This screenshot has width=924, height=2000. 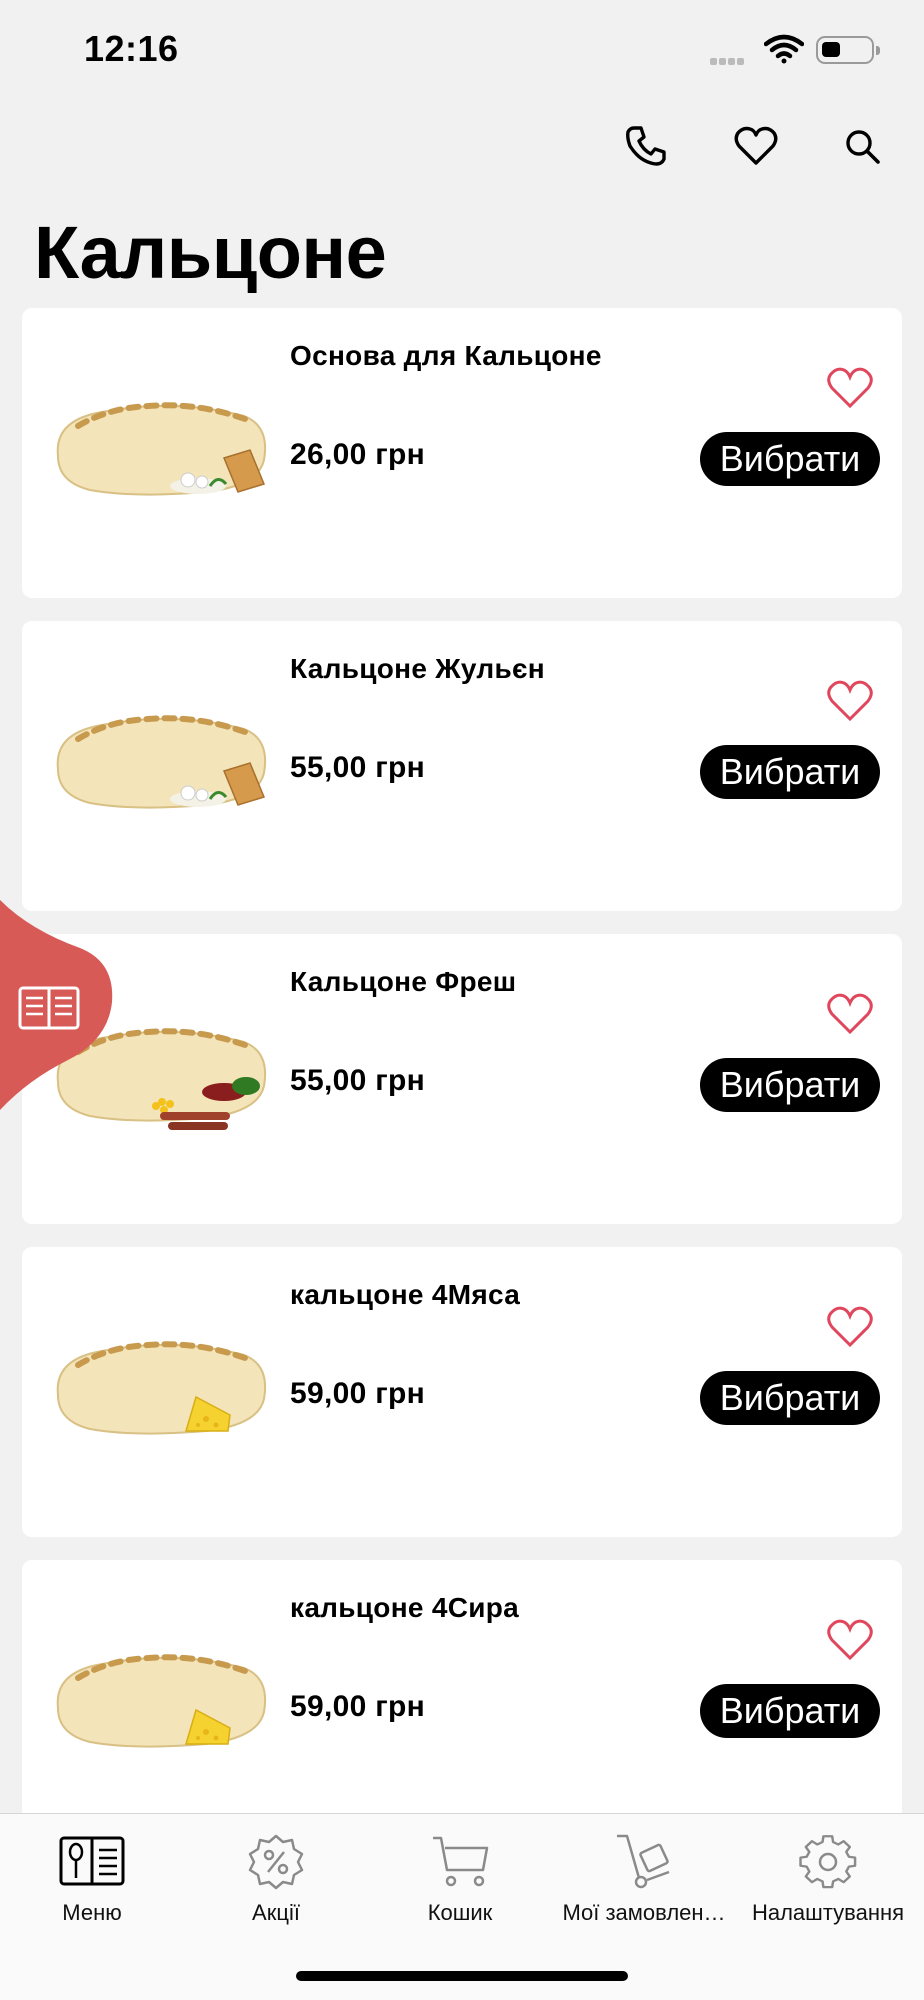 What do you see at coordinates (446, 355) in the screenshot?
I see `product-name: Основа для Кальцоне` at bounding box center [446, 355].